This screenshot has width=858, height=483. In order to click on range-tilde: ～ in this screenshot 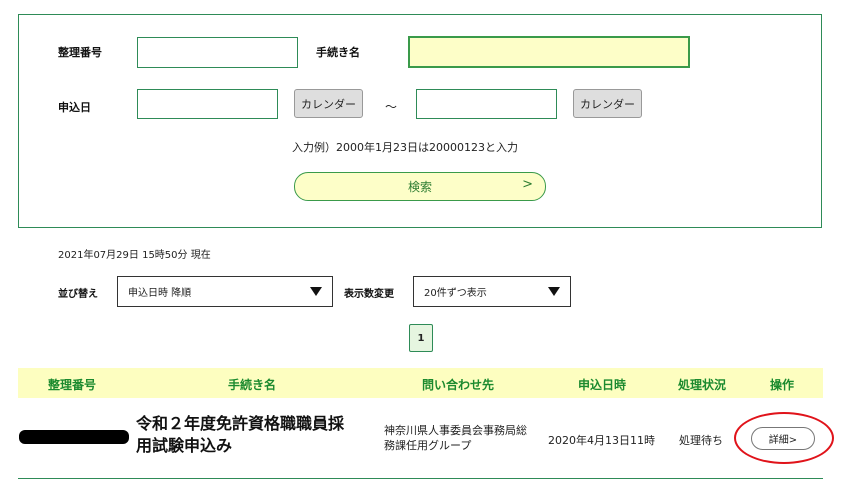, I will do `click(391, 107)`.